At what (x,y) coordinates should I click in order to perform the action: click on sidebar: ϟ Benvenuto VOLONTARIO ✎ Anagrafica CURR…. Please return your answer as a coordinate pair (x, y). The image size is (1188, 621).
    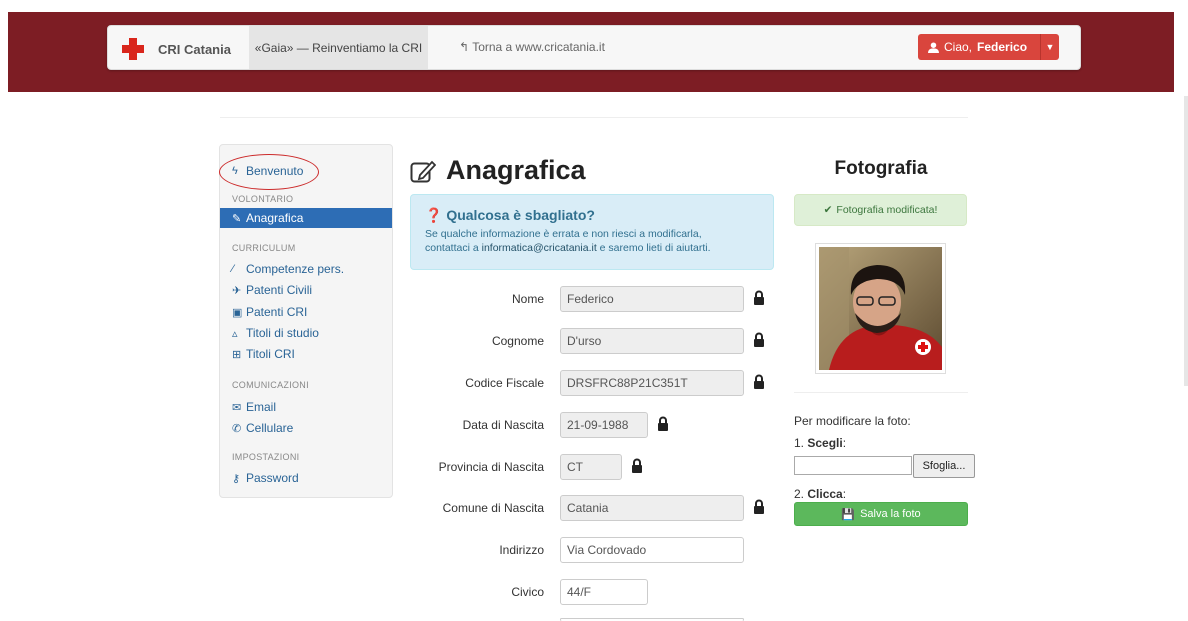
    Looking at the image, I should click on (306, 321).